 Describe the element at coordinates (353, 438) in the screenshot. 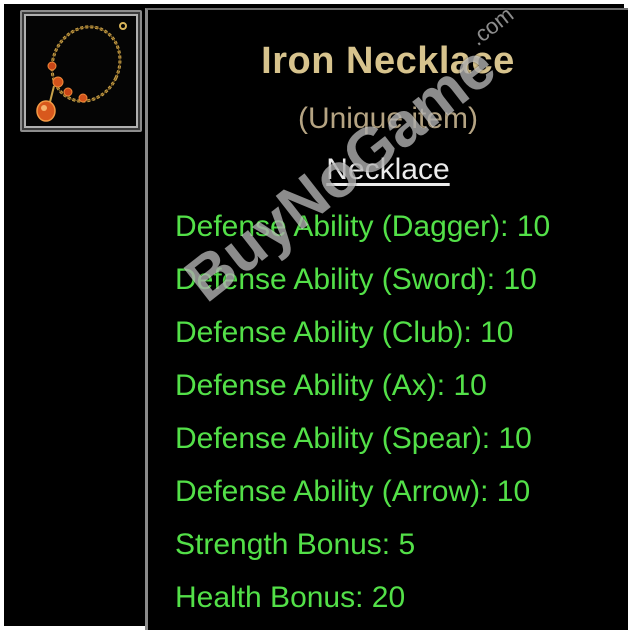

I see `stat-line: Defense Ability (Spear): 10` at that location.